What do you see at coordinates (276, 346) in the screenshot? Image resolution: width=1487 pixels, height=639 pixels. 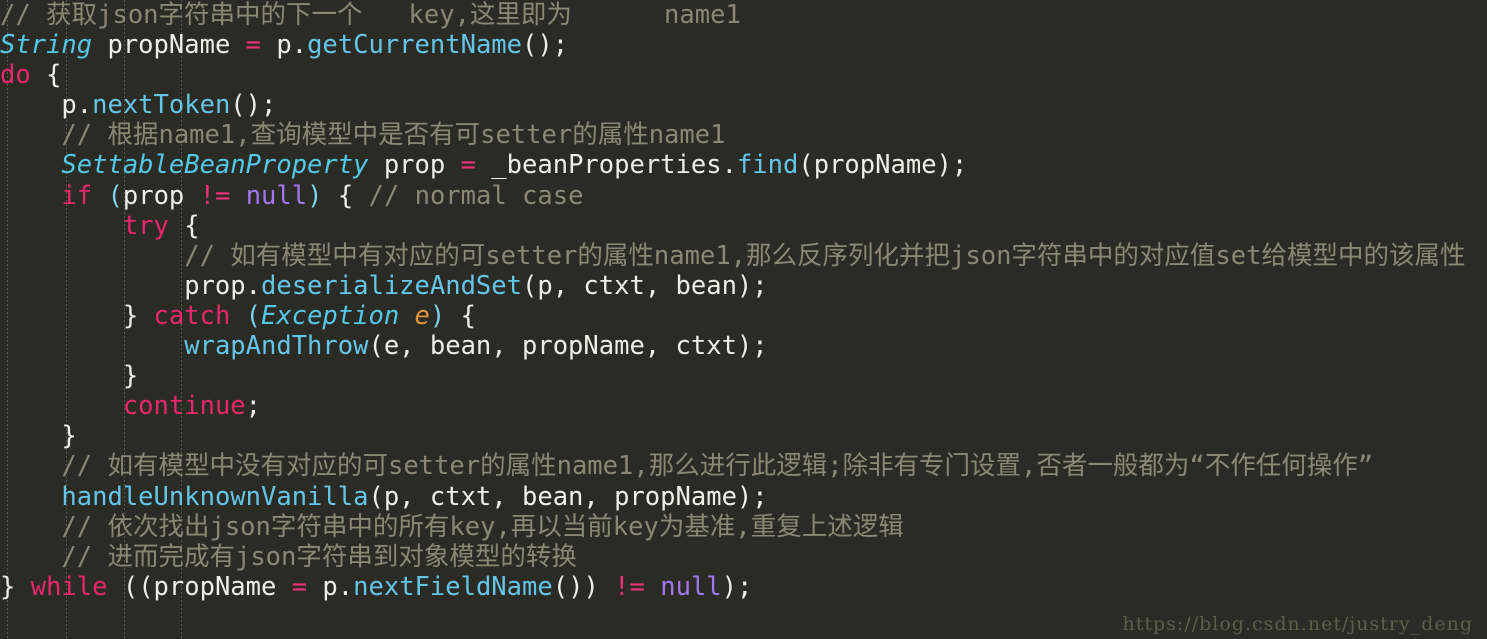 I see `code-token: wrapAndThrow` at bounding box center [276, 346].